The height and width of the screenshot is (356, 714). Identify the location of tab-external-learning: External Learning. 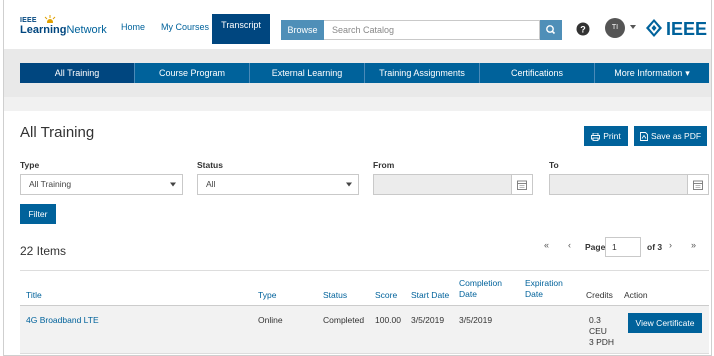
(307, 73).